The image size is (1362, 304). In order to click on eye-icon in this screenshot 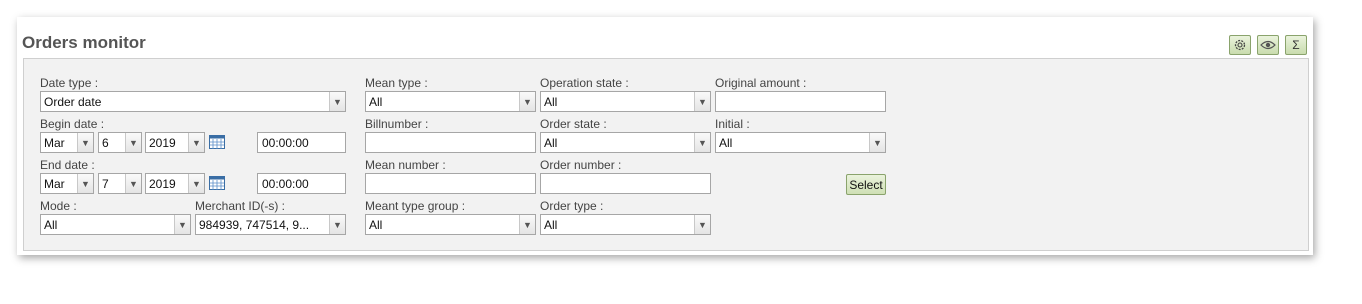, I will do `click(1268, 45)`.